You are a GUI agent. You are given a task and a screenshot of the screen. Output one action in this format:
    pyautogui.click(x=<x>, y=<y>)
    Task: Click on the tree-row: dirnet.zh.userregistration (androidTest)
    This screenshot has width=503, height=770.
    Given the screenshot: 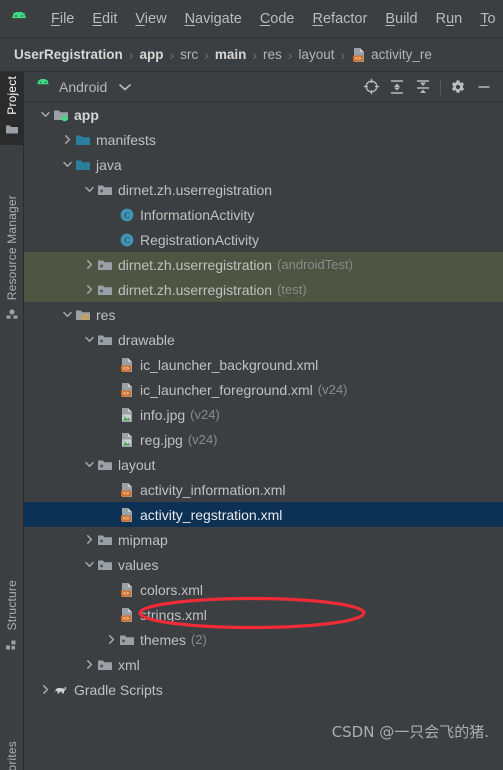 What is the action you would take?
    pyautogui.click(x=263, y=264)
    